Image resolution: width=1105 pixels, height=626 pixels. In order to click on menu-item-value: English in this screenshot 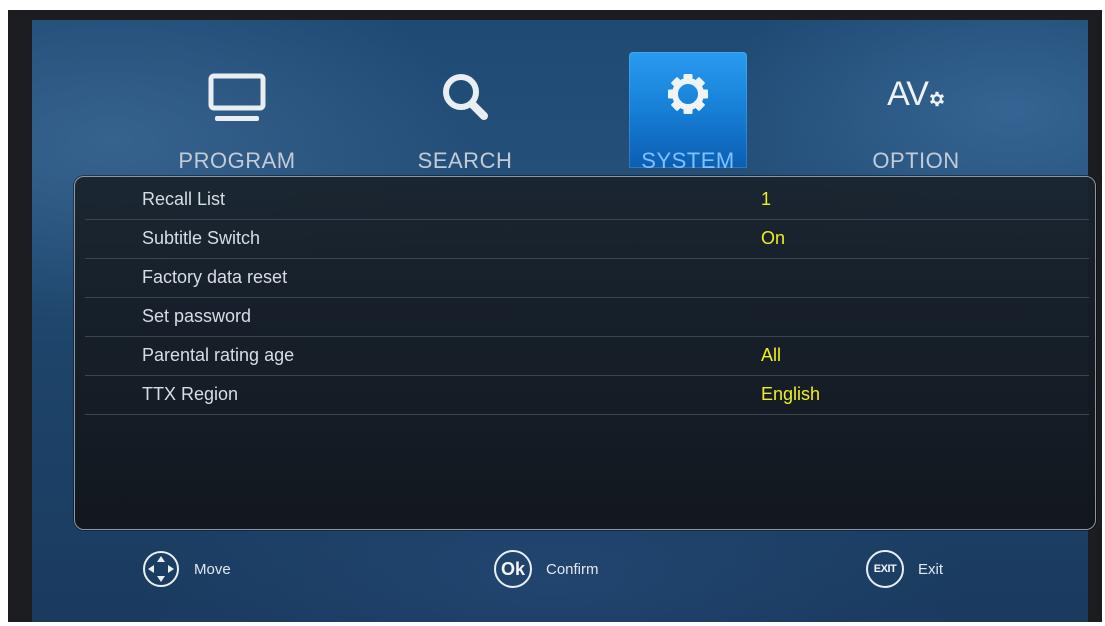, I will do `click(791, 394)`.